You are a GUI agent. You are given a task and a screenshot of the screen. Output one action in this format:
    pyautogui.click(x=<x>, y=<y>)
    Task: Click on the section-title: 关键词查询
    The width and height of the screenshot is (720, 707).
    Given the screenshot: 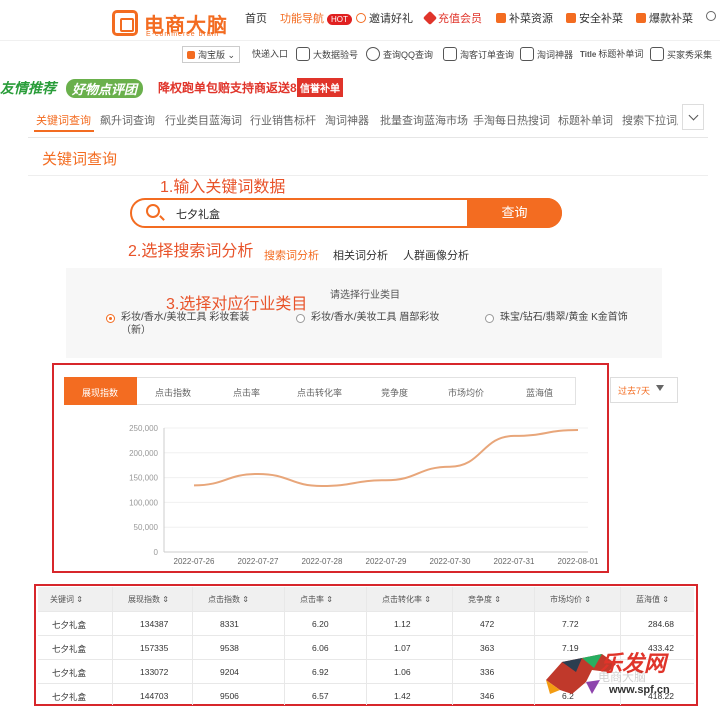 What is the action you would take?
    pyautogui.click(x=80, y=159)
    